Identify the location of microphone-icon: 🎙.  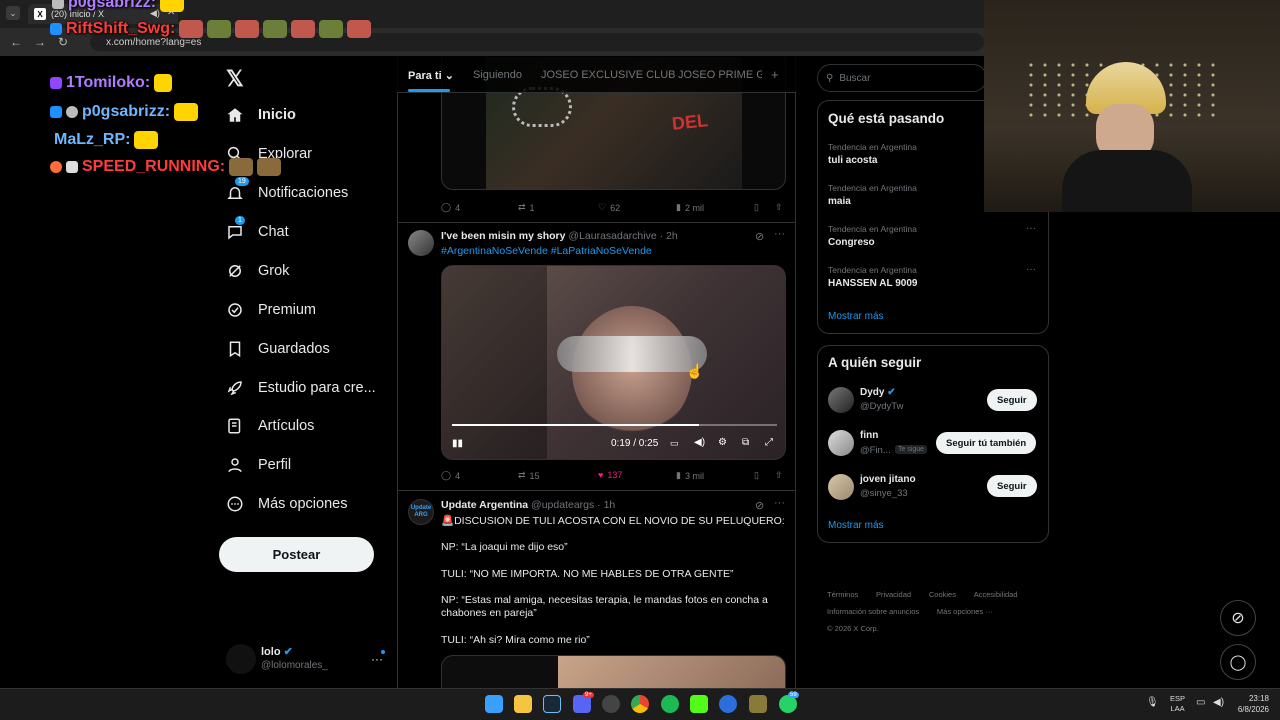
(1152, 702).